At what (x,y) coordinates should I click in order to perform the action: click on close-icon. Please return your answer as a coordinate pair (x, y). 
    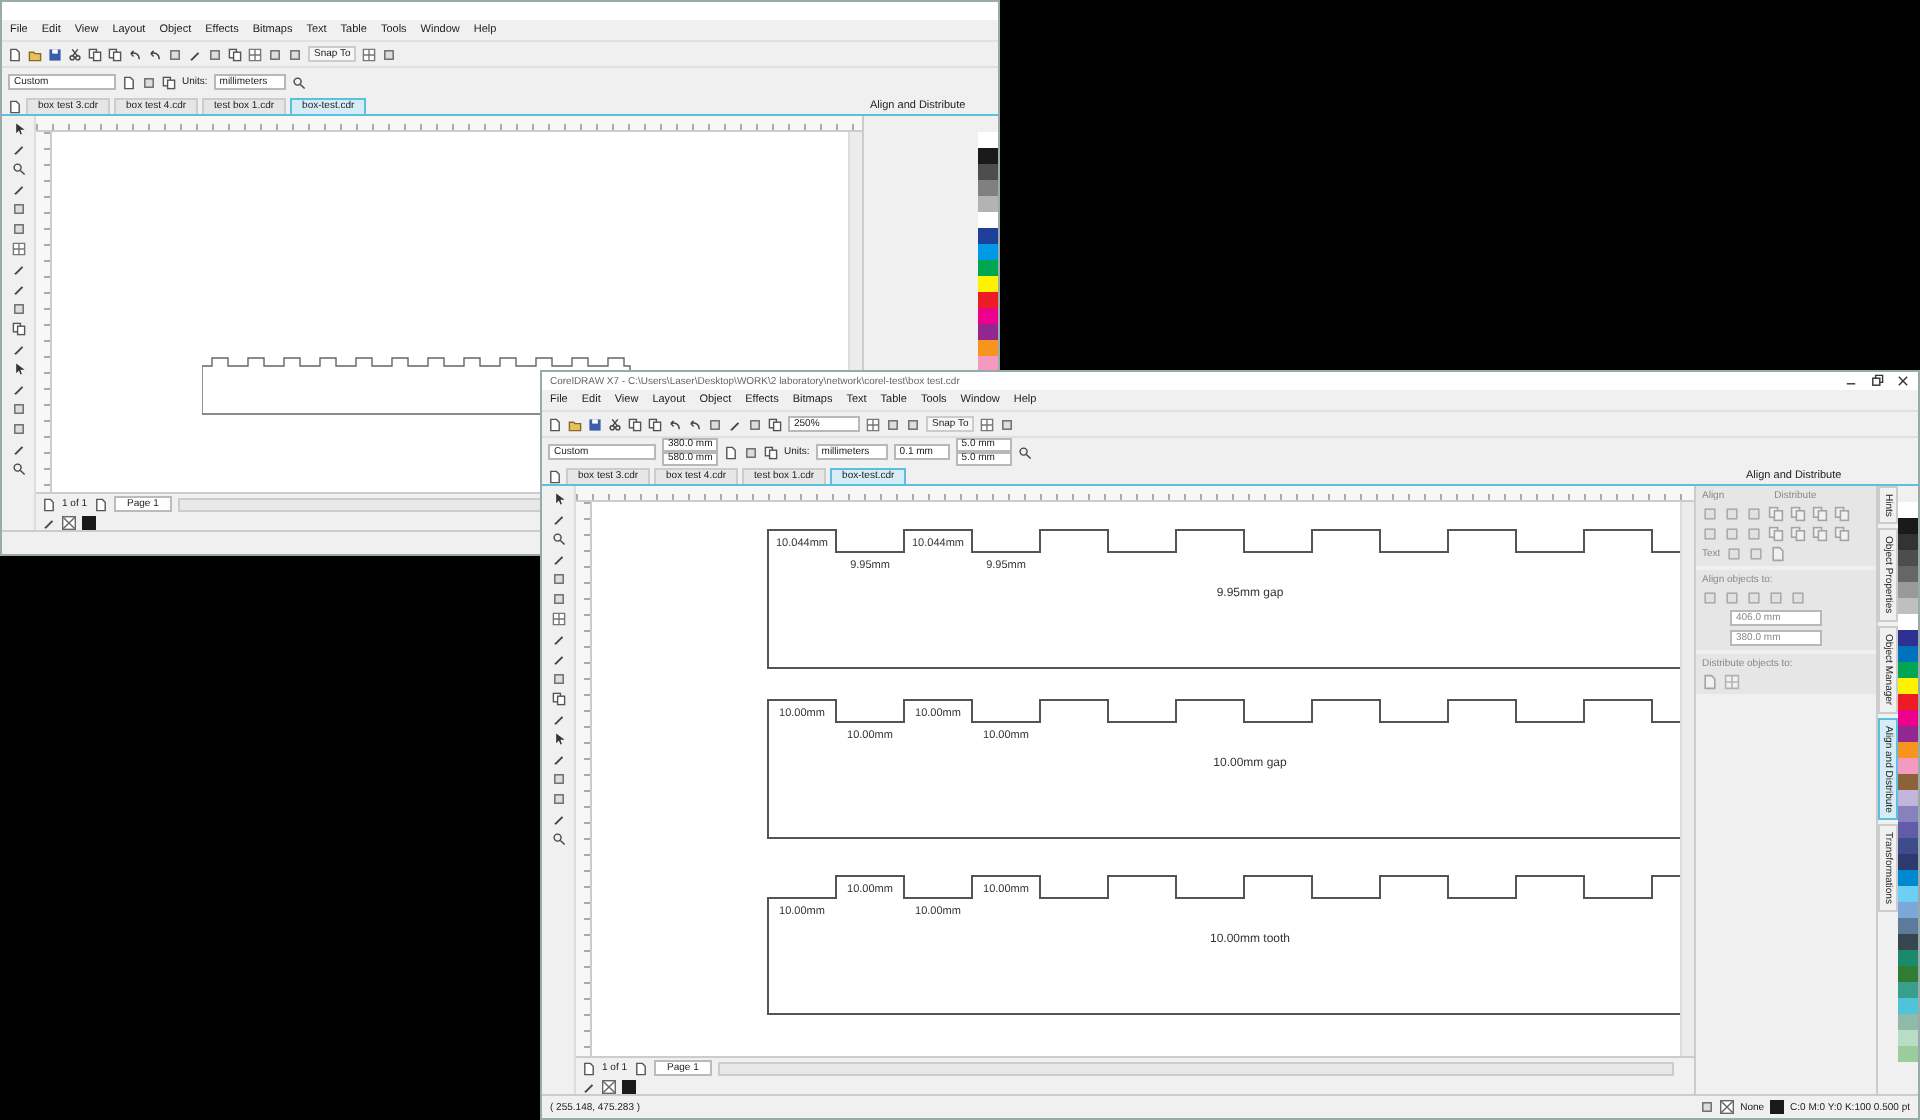
    Looking at the image, I should click on (1903, 381).